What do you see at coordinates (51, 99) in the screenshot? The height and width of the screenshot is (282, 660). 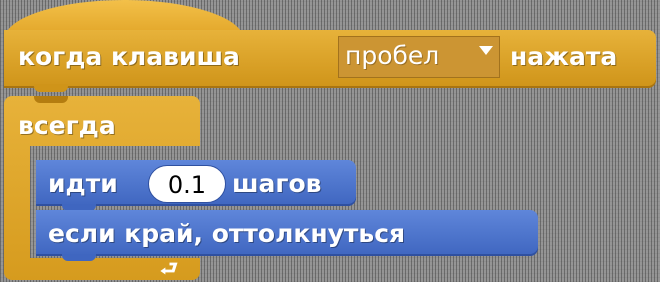 I see `forever-block-notch` at bounding box center [51, 99].